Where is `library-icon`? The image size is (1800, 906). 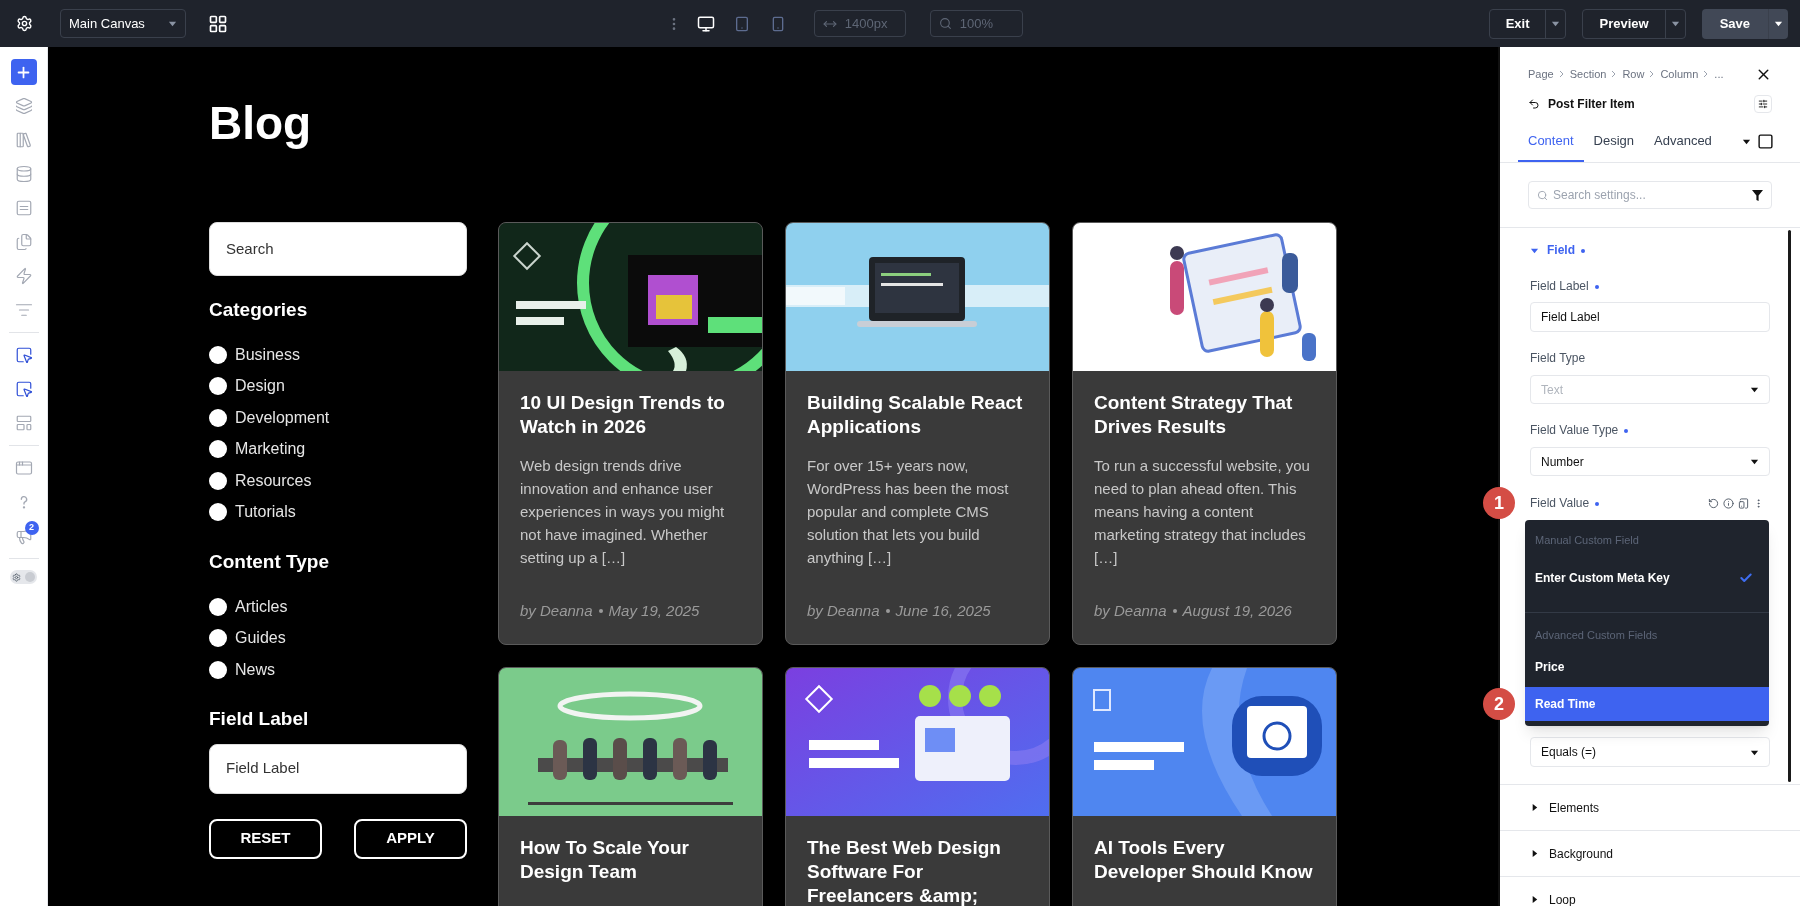 library-icon is located at coordinates (23, 140).